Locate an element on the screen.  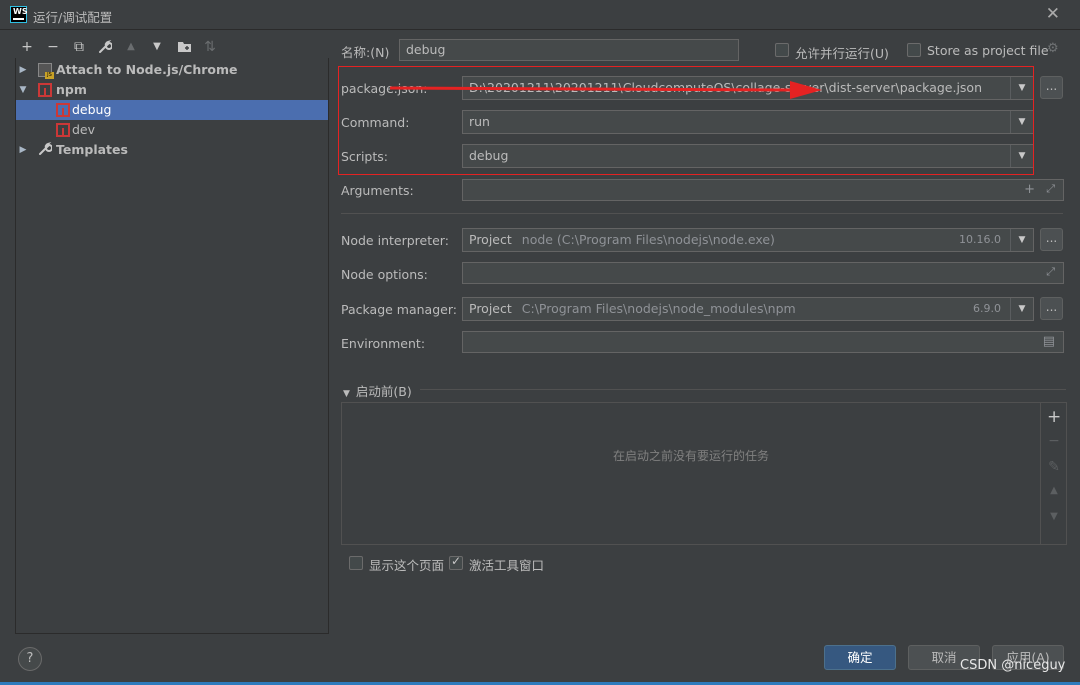
cancel-button: 取消 is located at coordinates (944, 657).